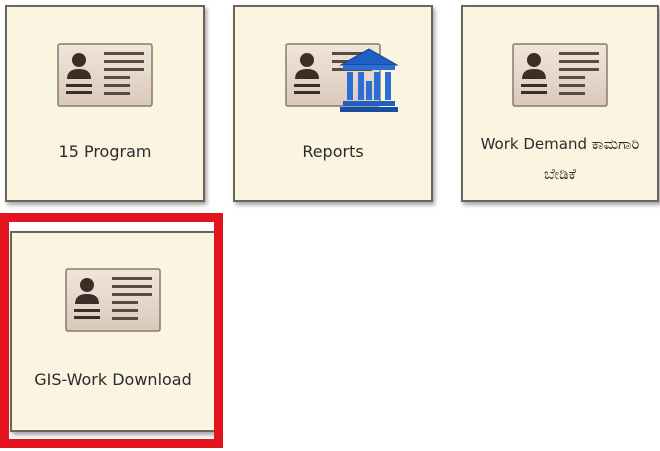 Image resolution: width=660 pixels, height=451 pixels. What do you see at coordinates (333, 151) in the screenshot?
I see `tile-label: Reports` at bounding box center [333, 151].